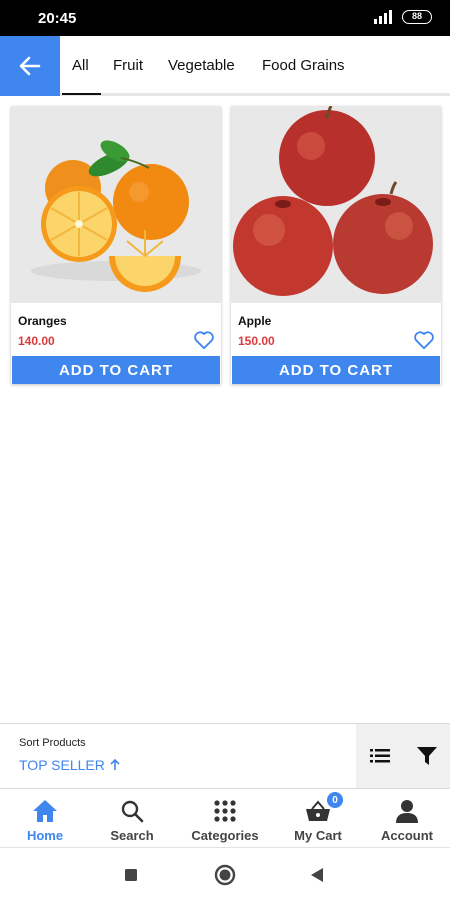 The height and width of the screenshot is (900, 450). I want to click on list-view-icon, so click(379, 756).